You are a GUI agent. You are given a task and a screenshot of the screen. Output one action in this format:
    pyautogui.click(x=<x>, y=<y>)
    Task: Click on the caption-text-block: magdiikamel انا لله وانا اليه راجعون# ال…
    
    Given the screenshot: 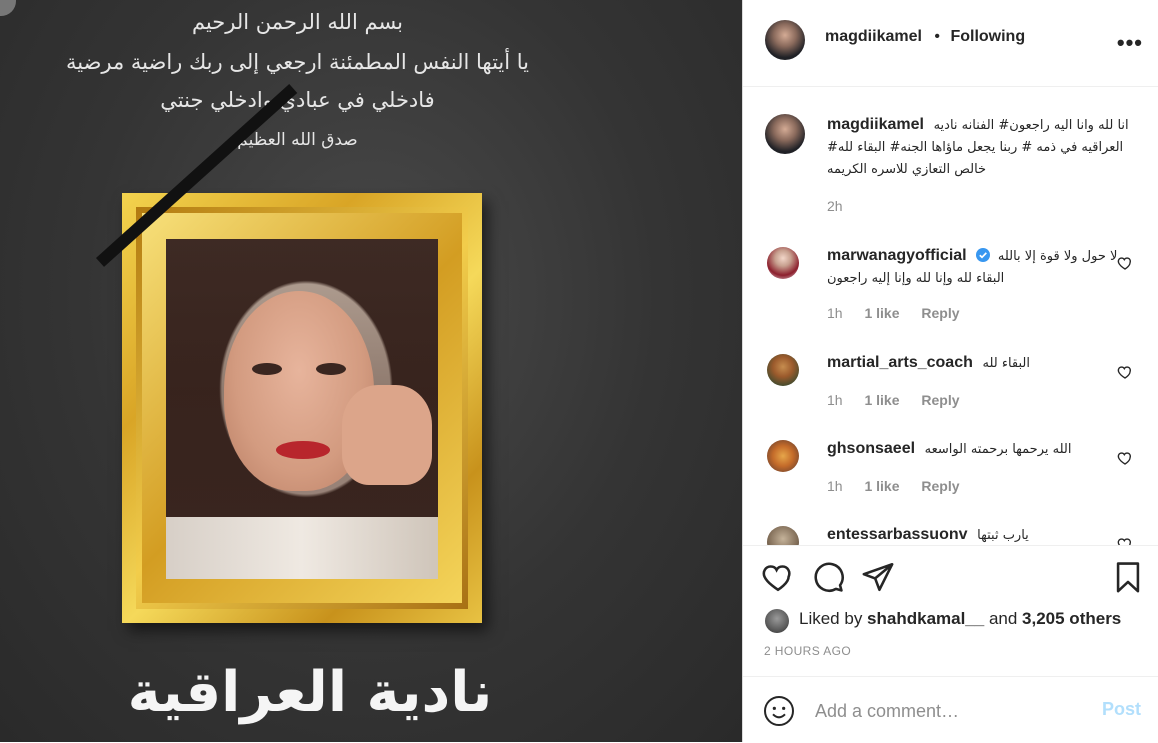 What is the action you would take?
    pyautogui.click(x=978, y=147)
    